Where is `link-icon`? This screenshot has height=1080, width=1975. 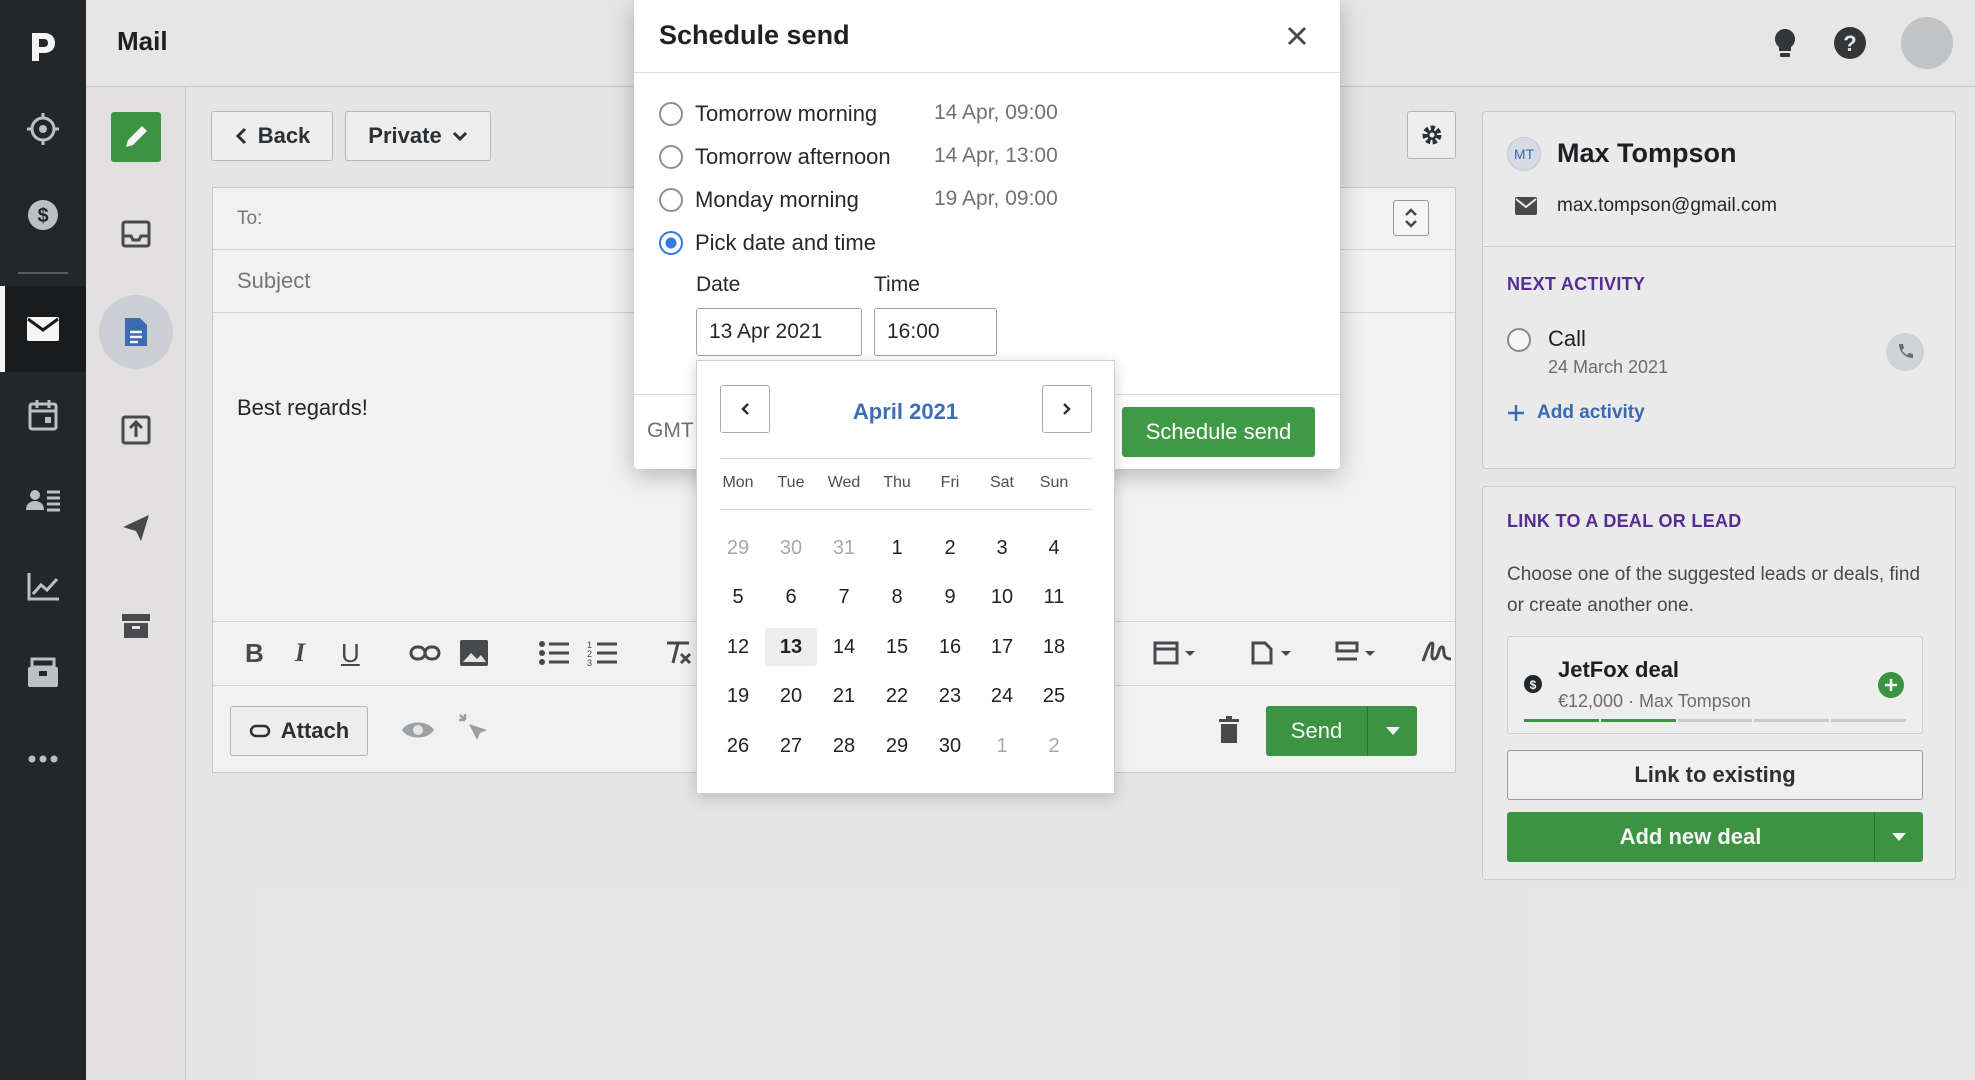
link-icon is located at coordinates (425, 653).